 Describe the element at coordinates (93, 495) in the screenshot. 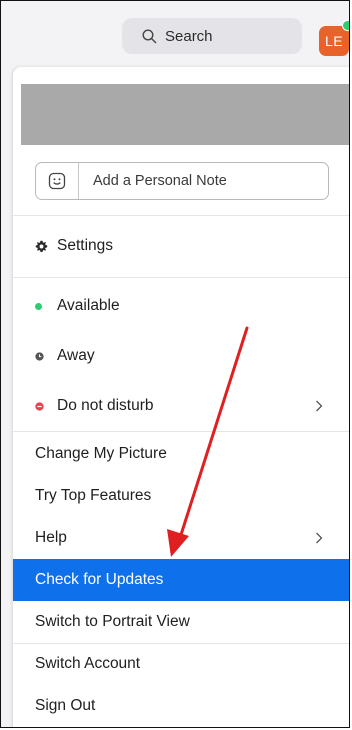

I see `menu-item-label: Try Top Features` at that location.